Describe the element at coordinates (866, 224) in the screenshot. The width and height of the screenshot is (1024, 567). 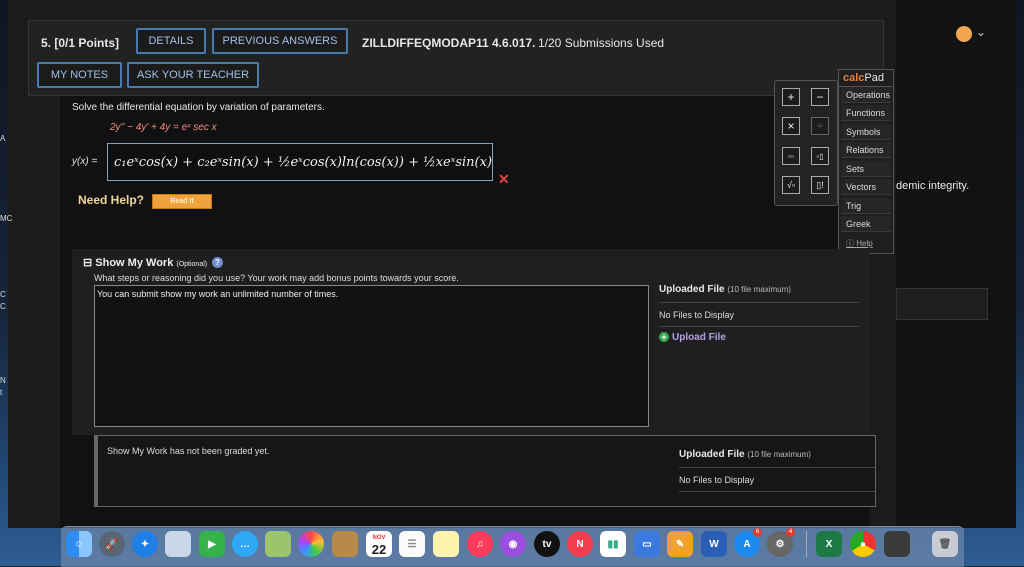
I see `calc-menu-greek: Greek` at that location.